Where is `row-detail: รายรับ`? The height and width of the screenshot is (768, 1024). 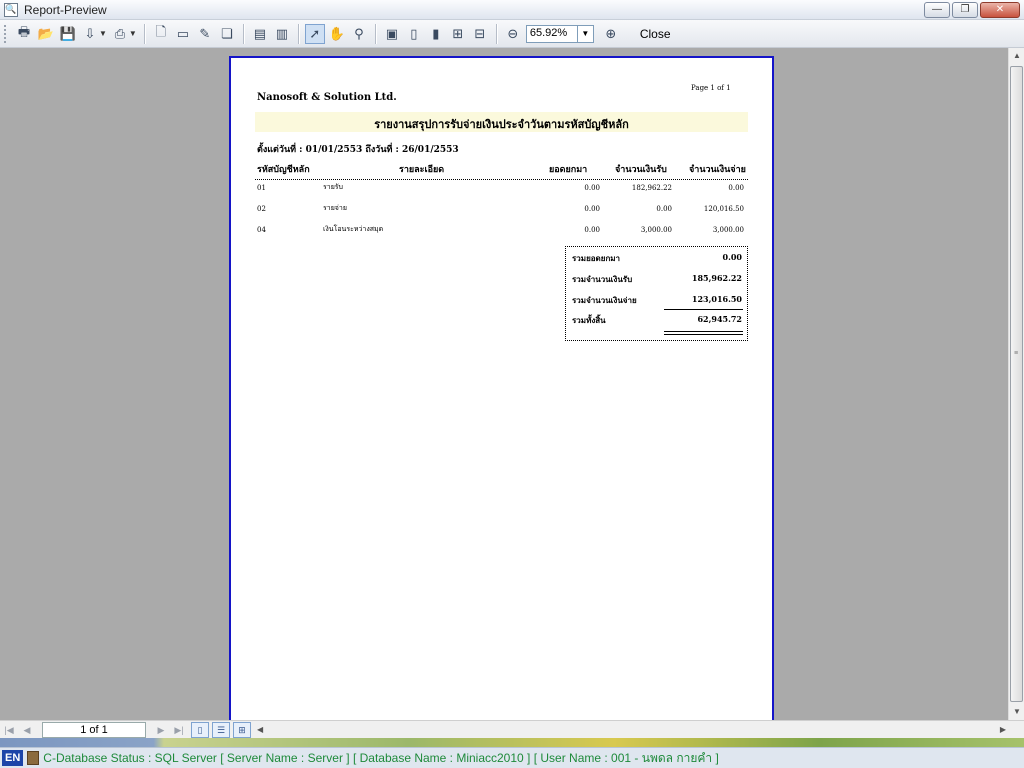
row-detail: รายรับ is located at coordinates (333, 187).